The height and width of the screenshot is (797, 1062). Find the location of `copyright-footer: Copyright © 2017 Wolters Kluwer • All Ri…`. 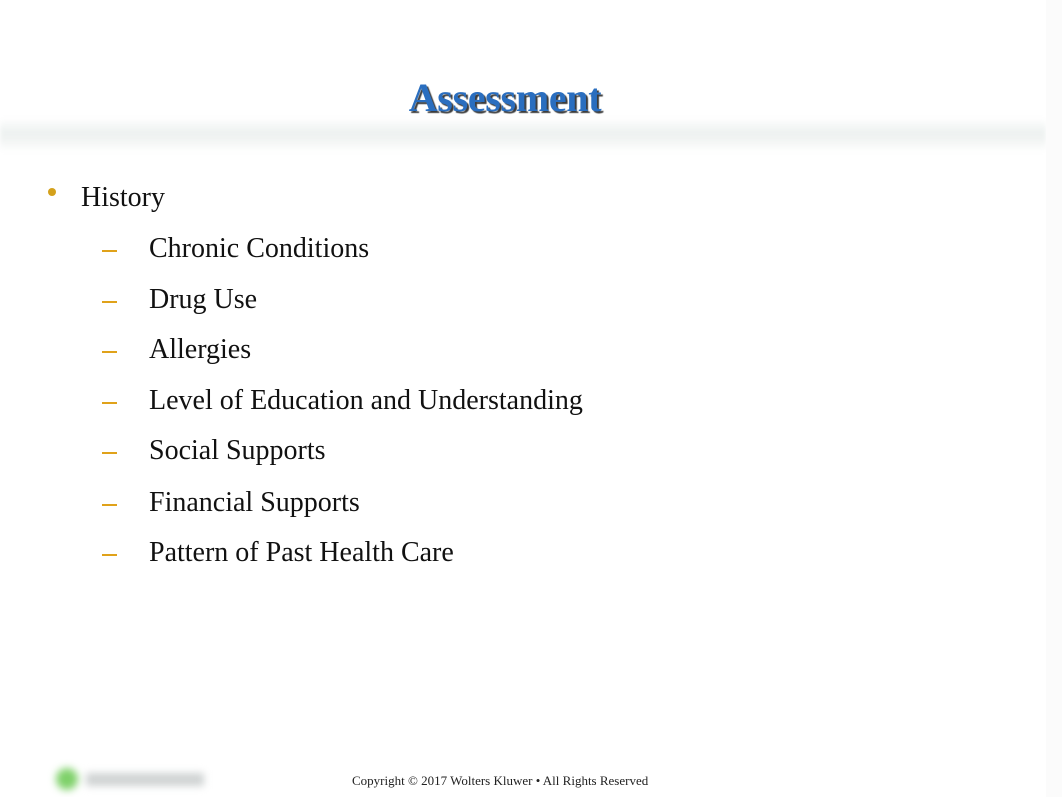

copyright-footer: Copyright © 2017 Wolters Kluwer • All Ri… is located at coordinates (500, 780).